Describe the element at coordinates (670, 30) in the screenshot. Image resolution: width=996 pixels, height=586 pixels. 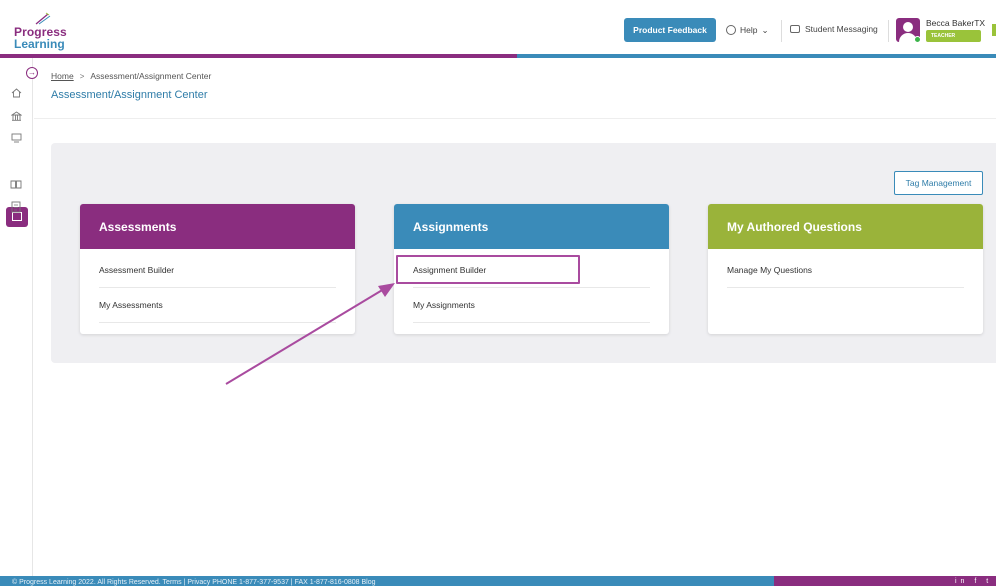
I see `product-feedback-button: Product Feedback` at that location.